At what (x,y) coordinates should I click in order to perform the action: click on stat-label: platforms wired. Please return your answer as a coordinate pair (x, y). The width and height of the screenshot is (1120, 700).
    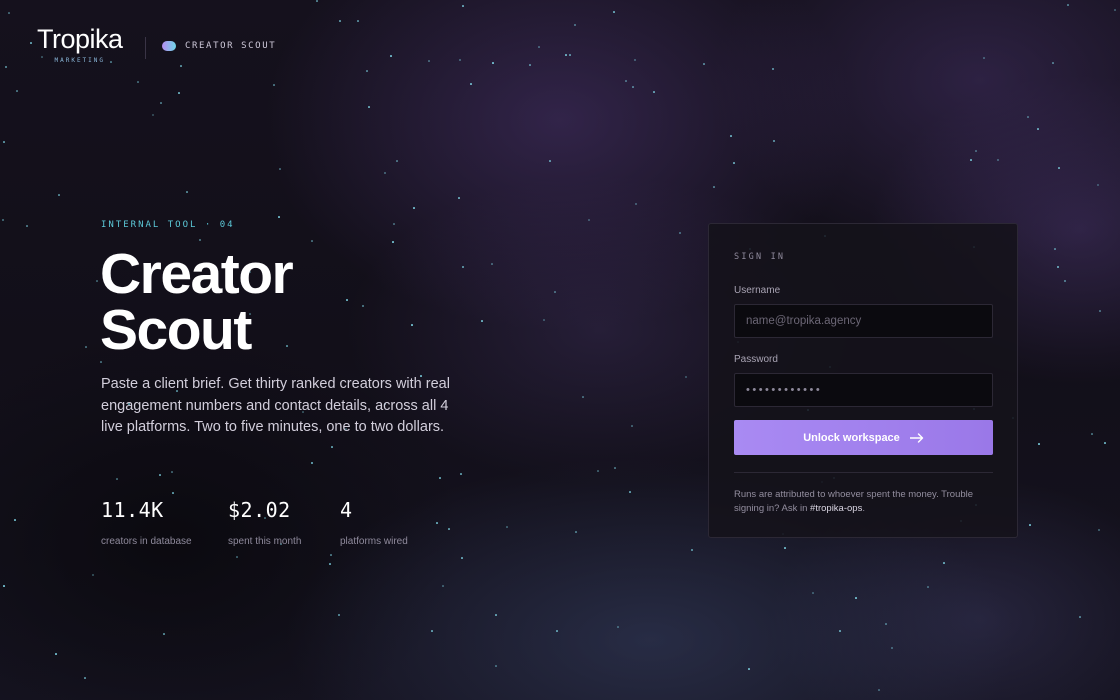
    Looking at the image, I should click on (374, 541).